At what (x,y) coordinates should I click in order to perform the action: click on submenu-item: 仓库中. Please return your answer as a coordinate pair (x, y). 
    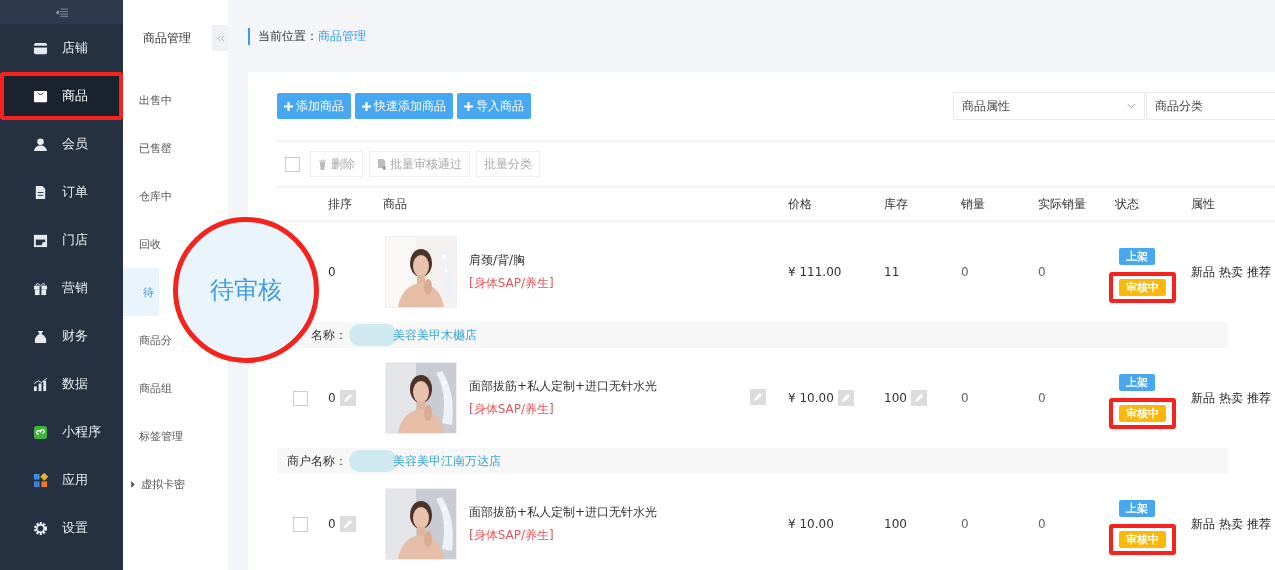
    Looking at the image, I should click on (147, 196).